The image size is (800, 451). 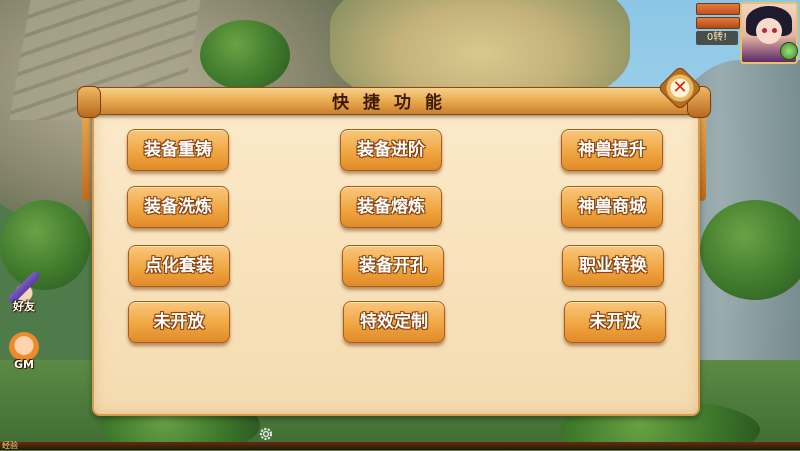 What do you see at coordinates (179, 266) in the screenshot?
I see `enchant-set-button: 点化套装` at bounding box center [179, 266].